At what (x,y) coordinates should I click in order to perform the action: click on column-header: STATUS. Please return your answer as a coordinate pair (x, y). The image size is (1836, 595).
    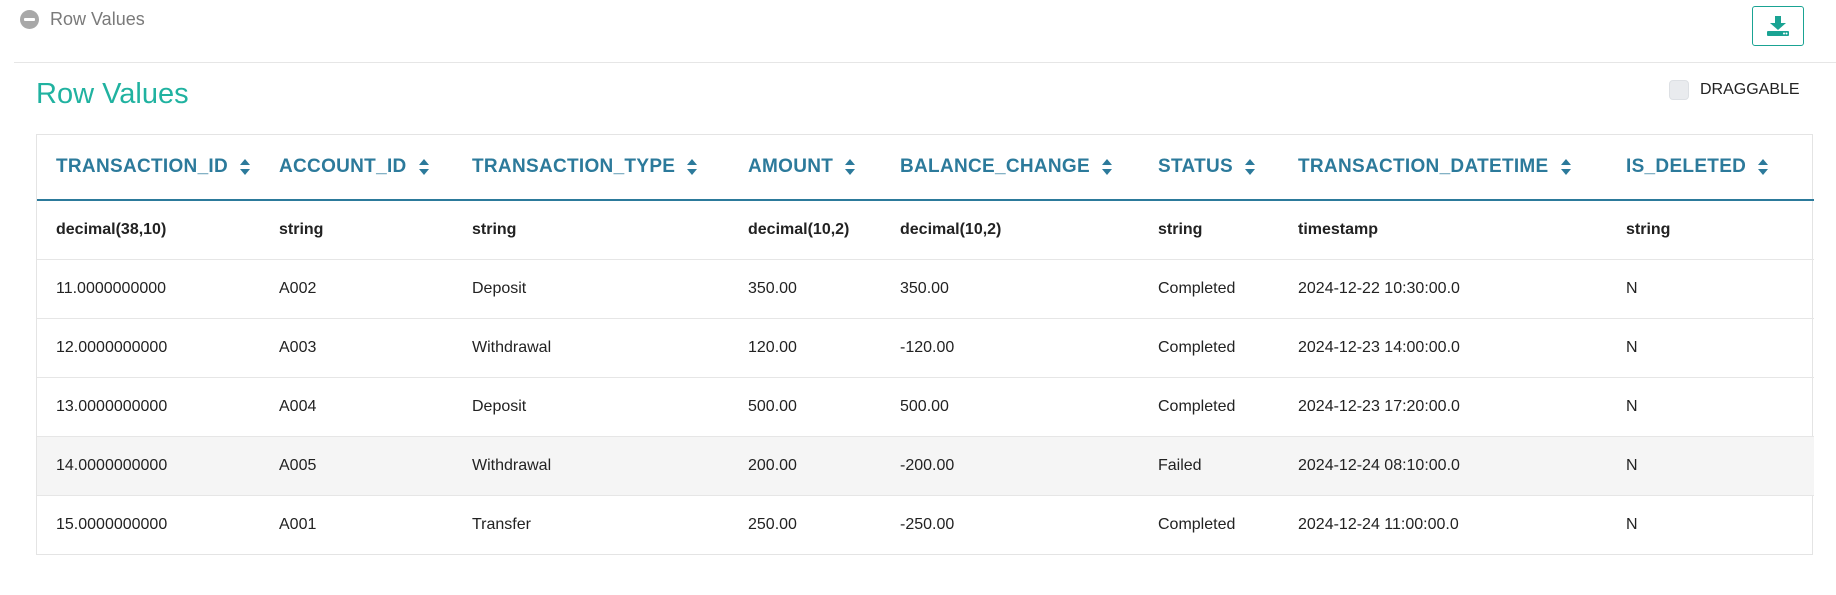
    Looking at the image, I should click on (1228, 168).